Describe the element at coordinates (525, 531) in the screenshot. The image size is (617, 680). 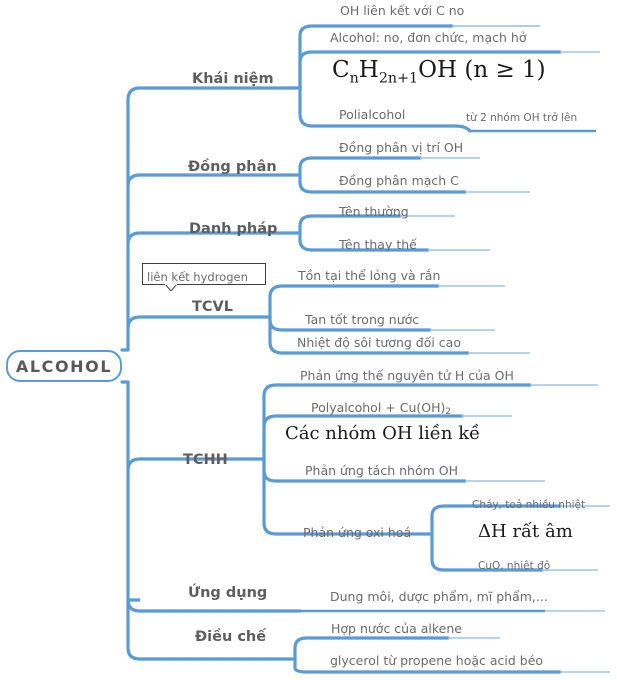
I see `leaf-delta-h-rat-am: ΔH rất âm` at that location.